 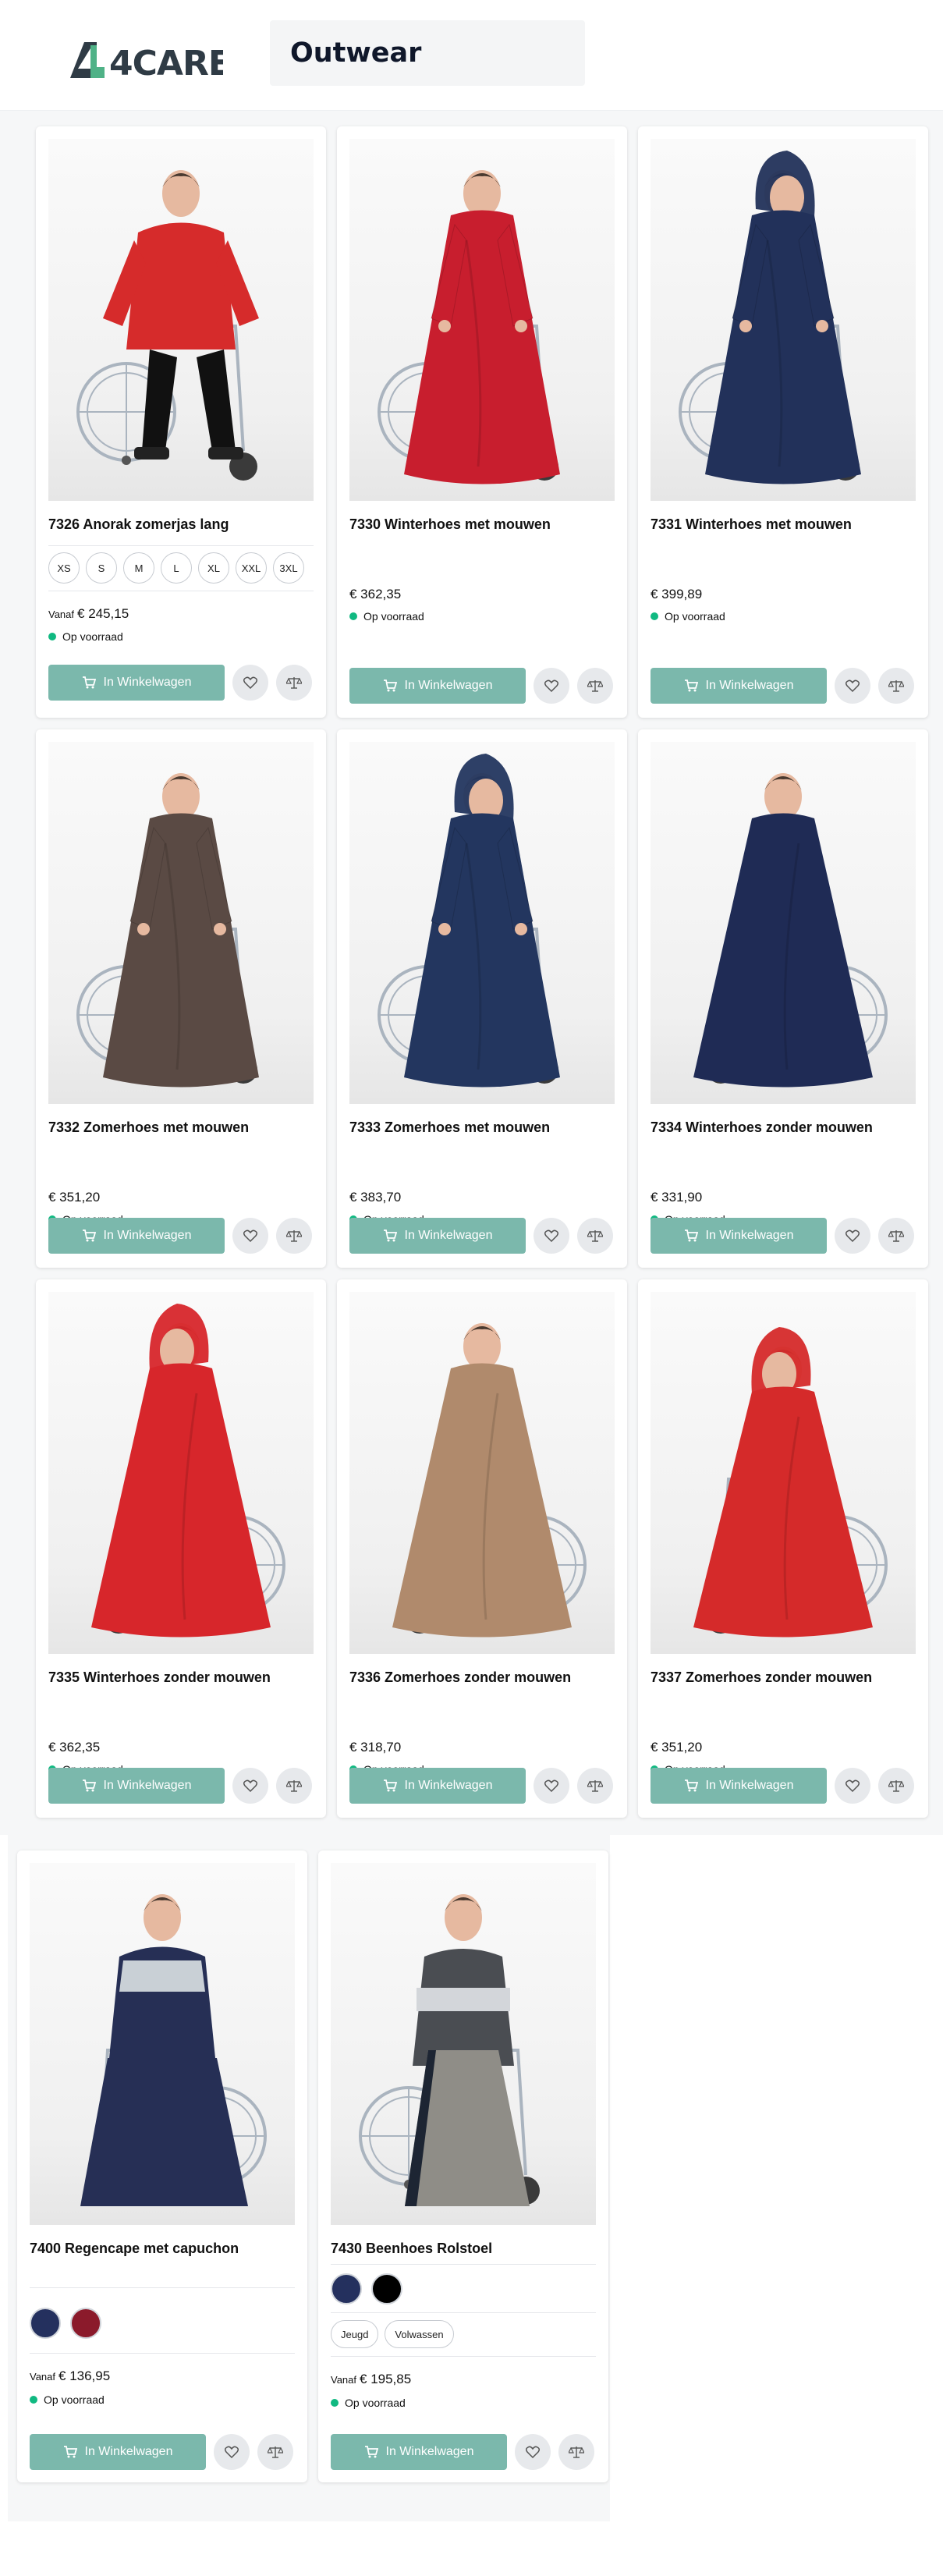 I want to click on price-value: € 136,95, so click(x=84, y=2375).